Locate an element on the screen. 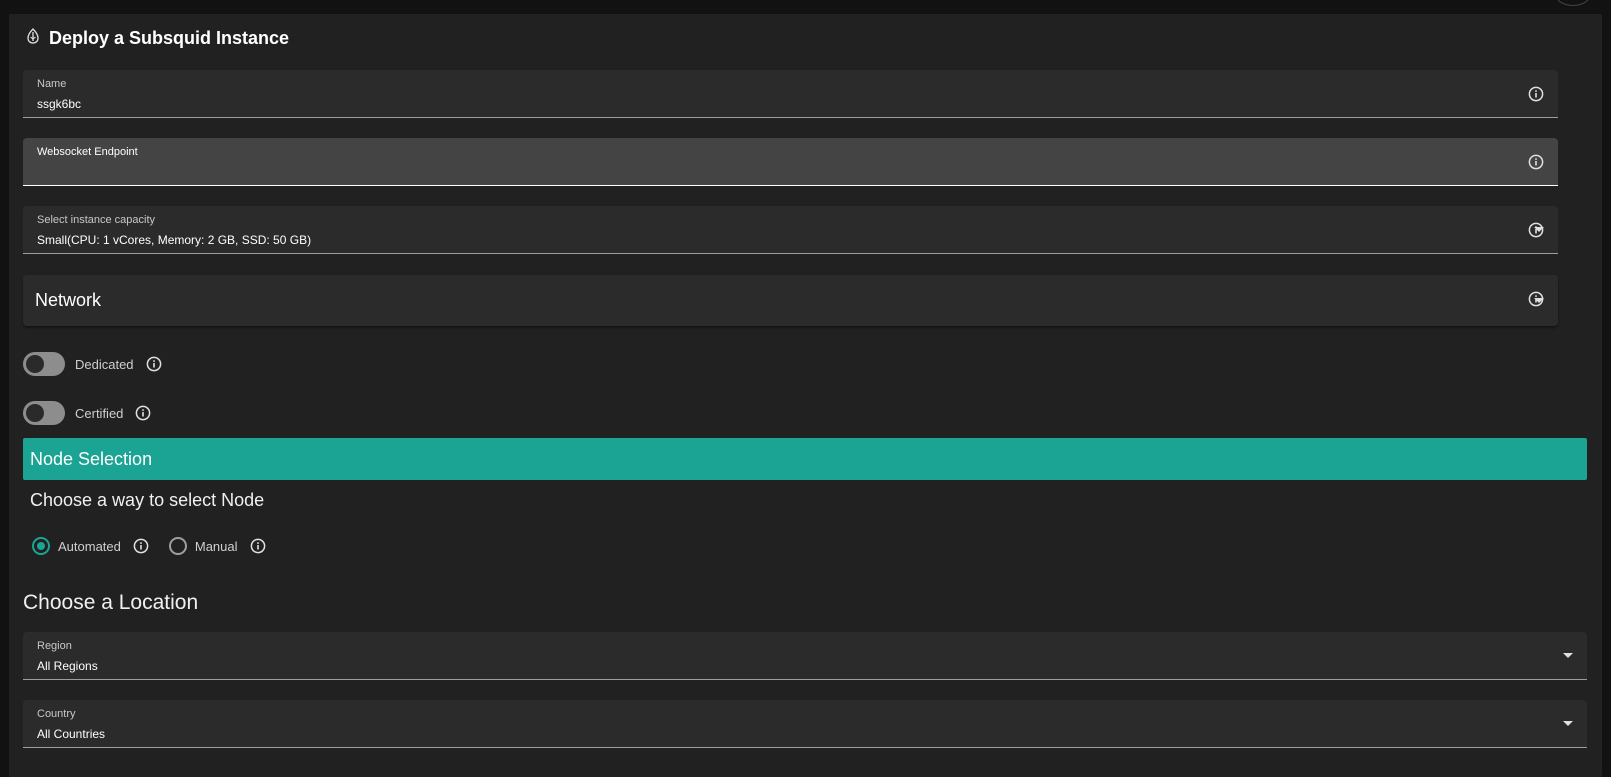 The width and height of the screenshot is (1611, 777). dedicated-label: Dedicated is located at coordinates (104, 364).